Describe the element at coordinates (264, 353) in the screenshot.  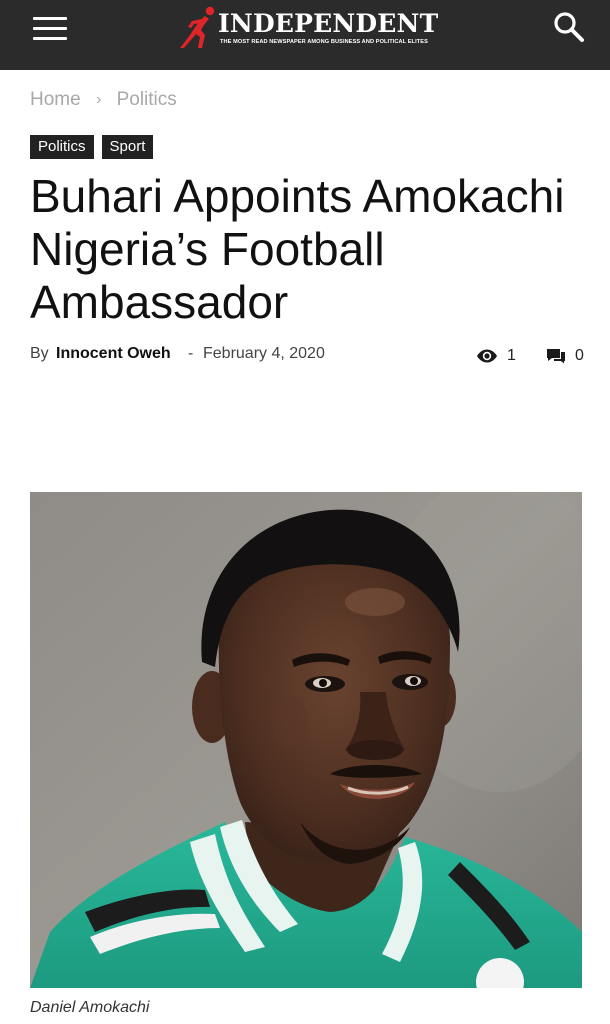
I see `publish-date: February 4, 2020` at that location.